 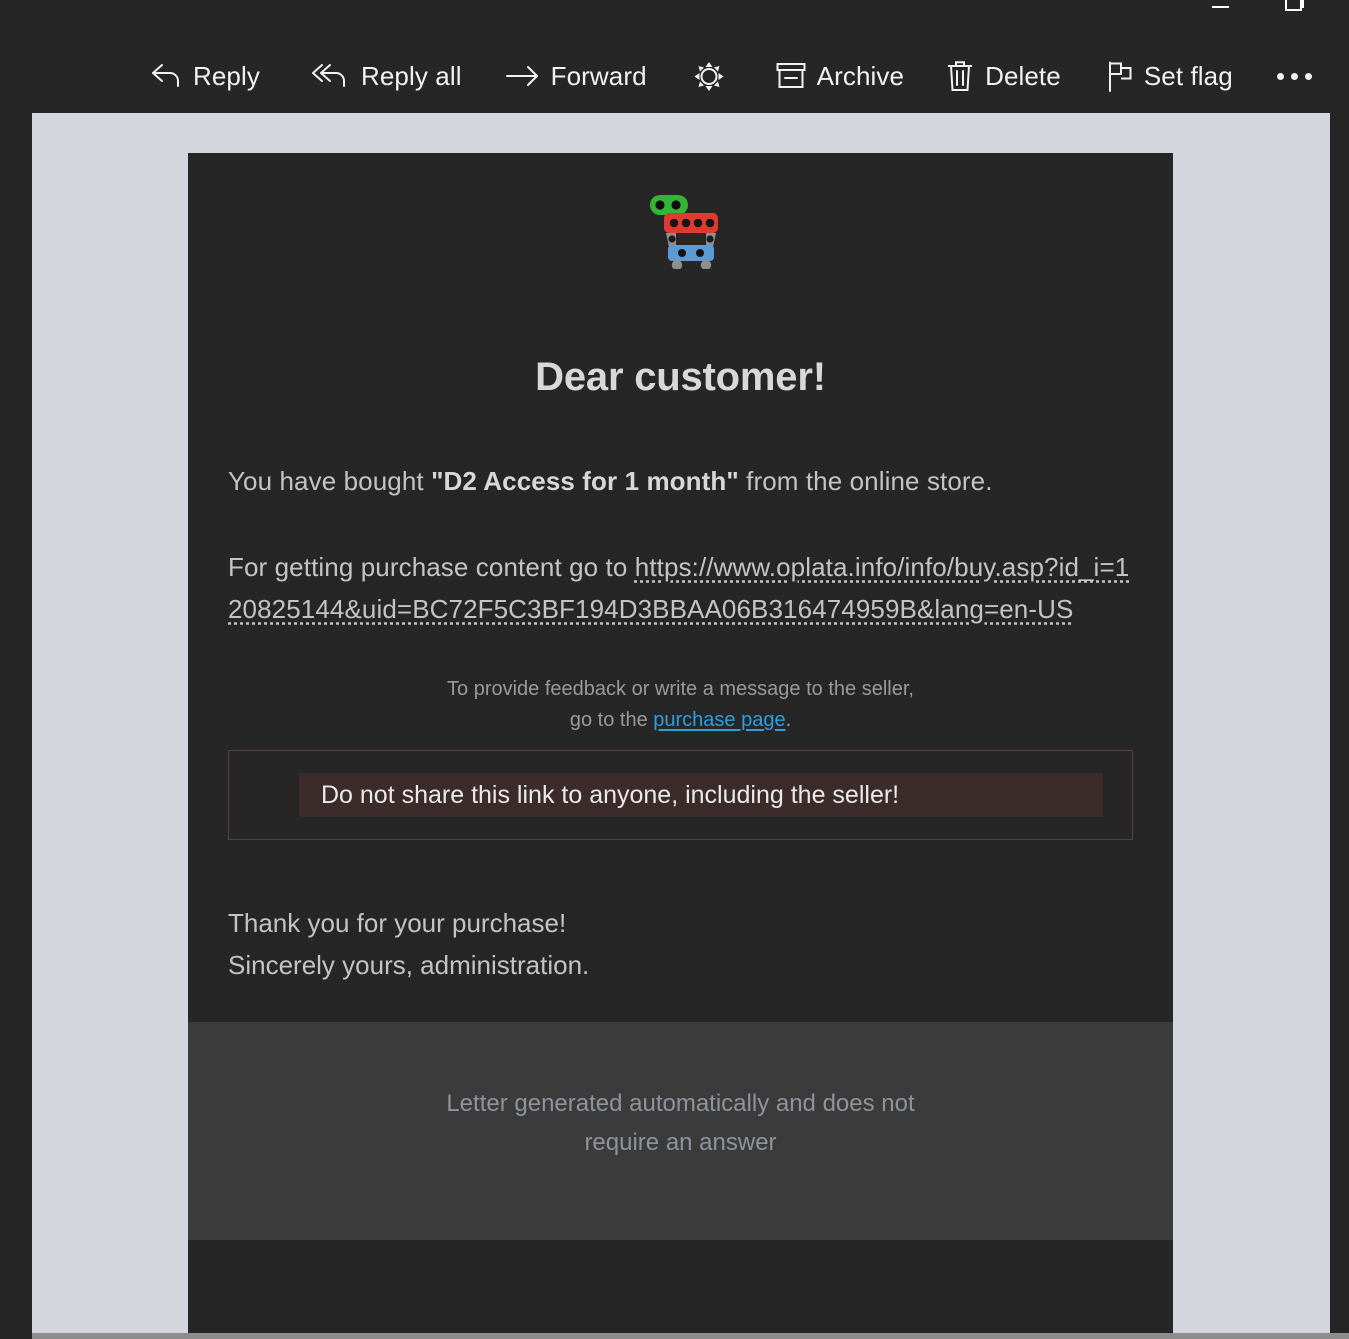 What do you see at coordinates (1294, 76) in the screenshot?
I see `ellipsis-icon` at bounding box center [1294, 76].